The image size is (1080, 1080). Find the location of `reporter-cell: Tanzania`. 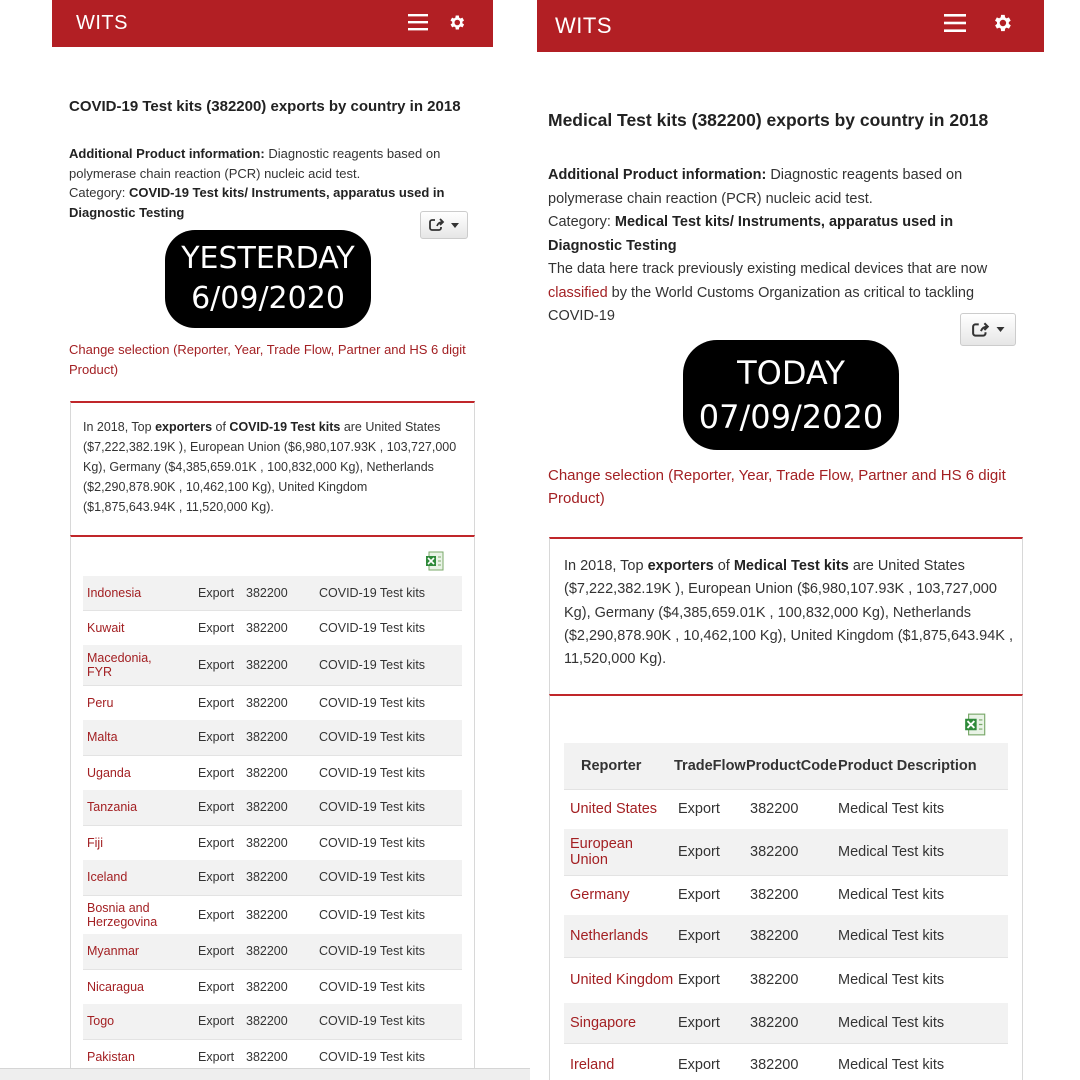

reporter-cell: Tanzania is located at coordinates (131, 807).